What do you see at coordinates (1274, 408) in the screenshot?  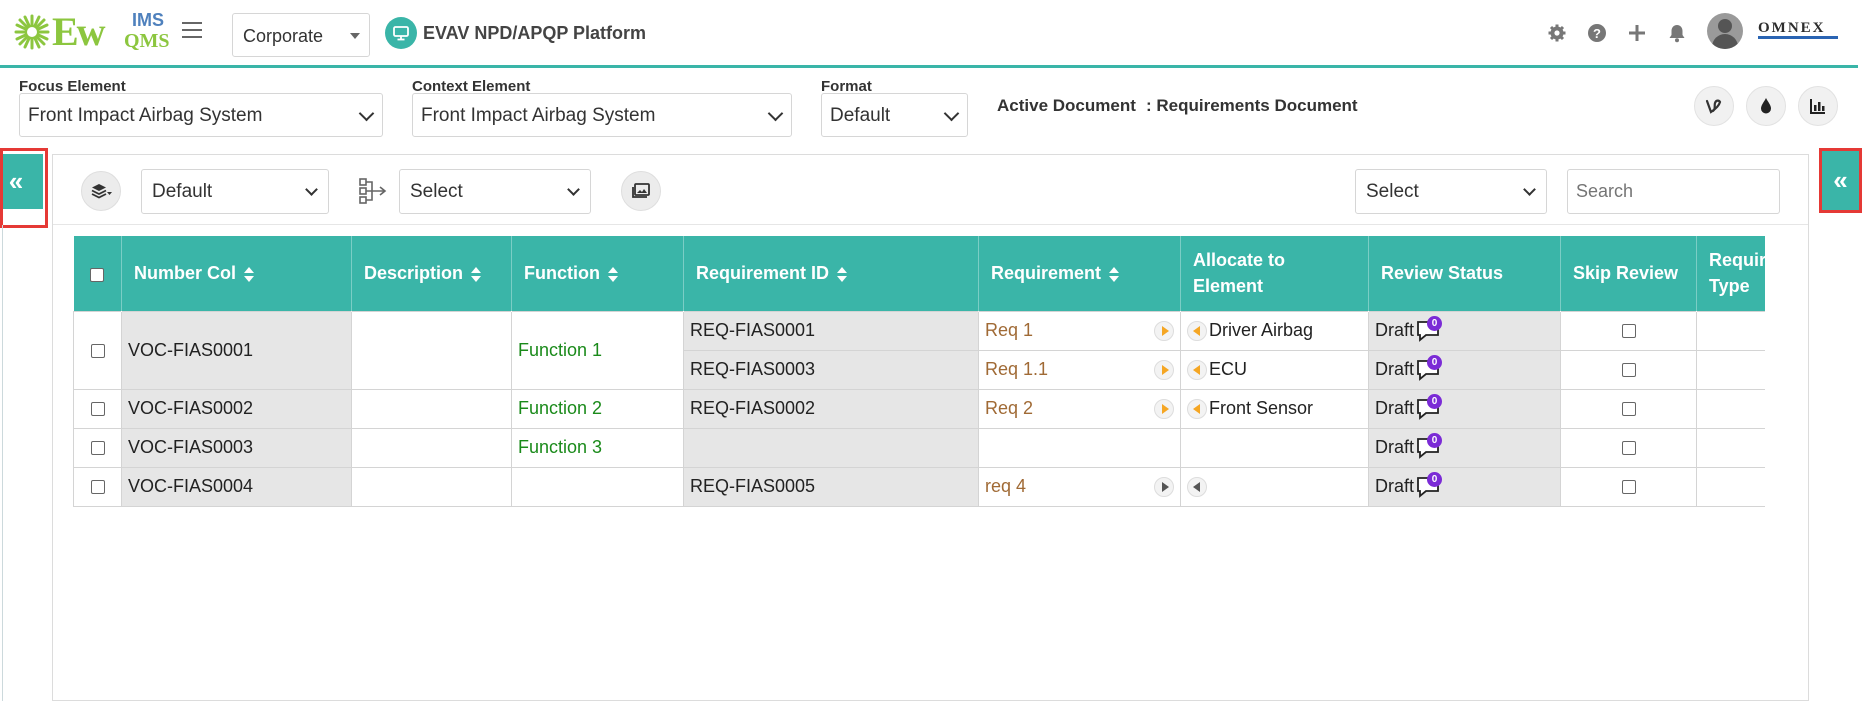 I see `allocate-cell: Front Sensor` at bounding box center [1274, 408].